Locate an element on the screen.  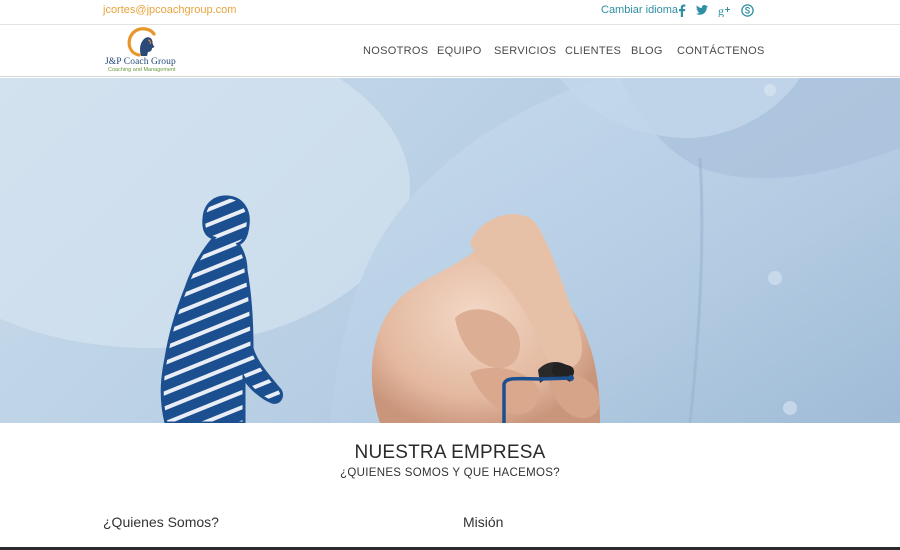
skype-icon is located at coordinates (747, 10).